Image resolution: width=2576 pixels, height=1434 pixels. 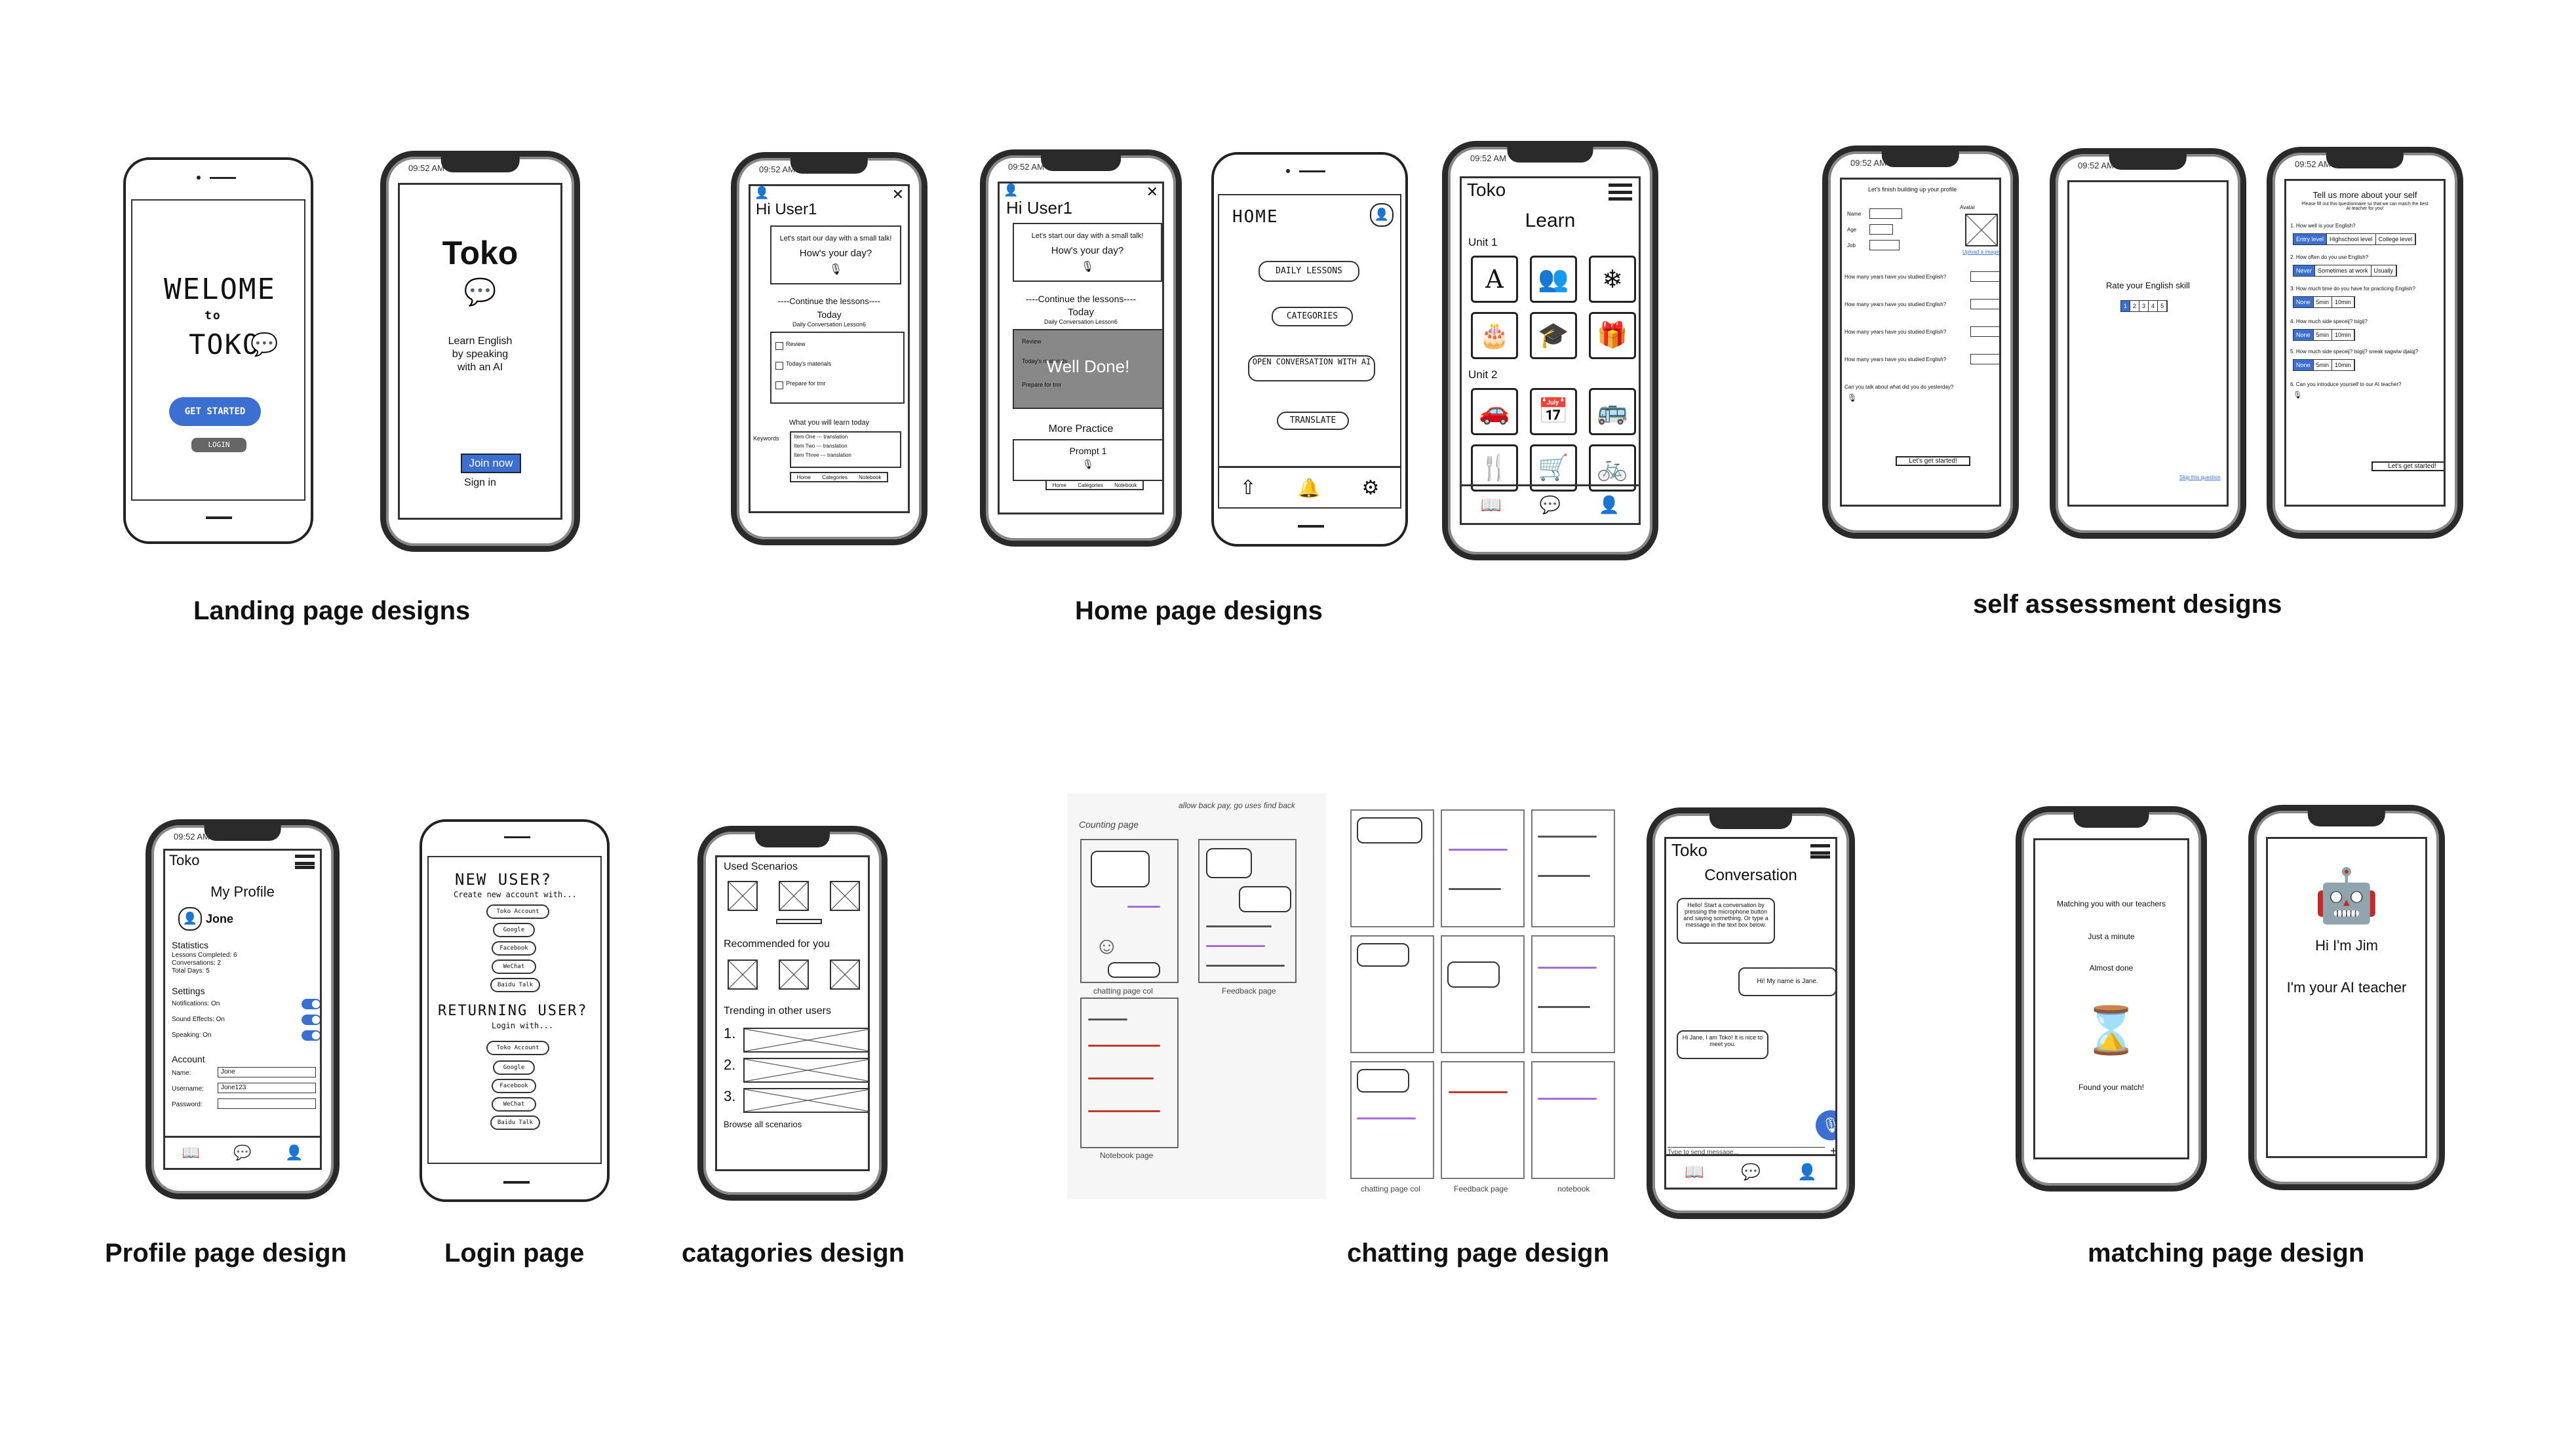 What do you see at coordinates (311, 1035) in the screenshot?
I see `speaking-toggle` at bounding box center [311, 1035].